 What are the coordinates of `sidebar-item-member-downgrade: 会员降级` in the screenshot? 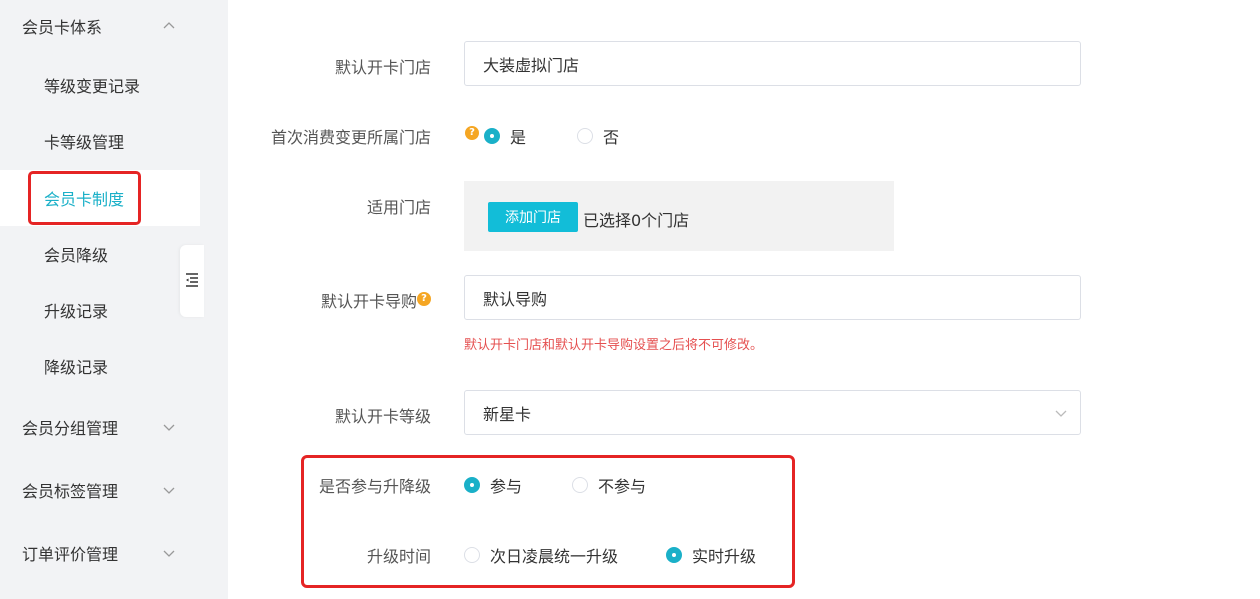 It's located at (100, 254).